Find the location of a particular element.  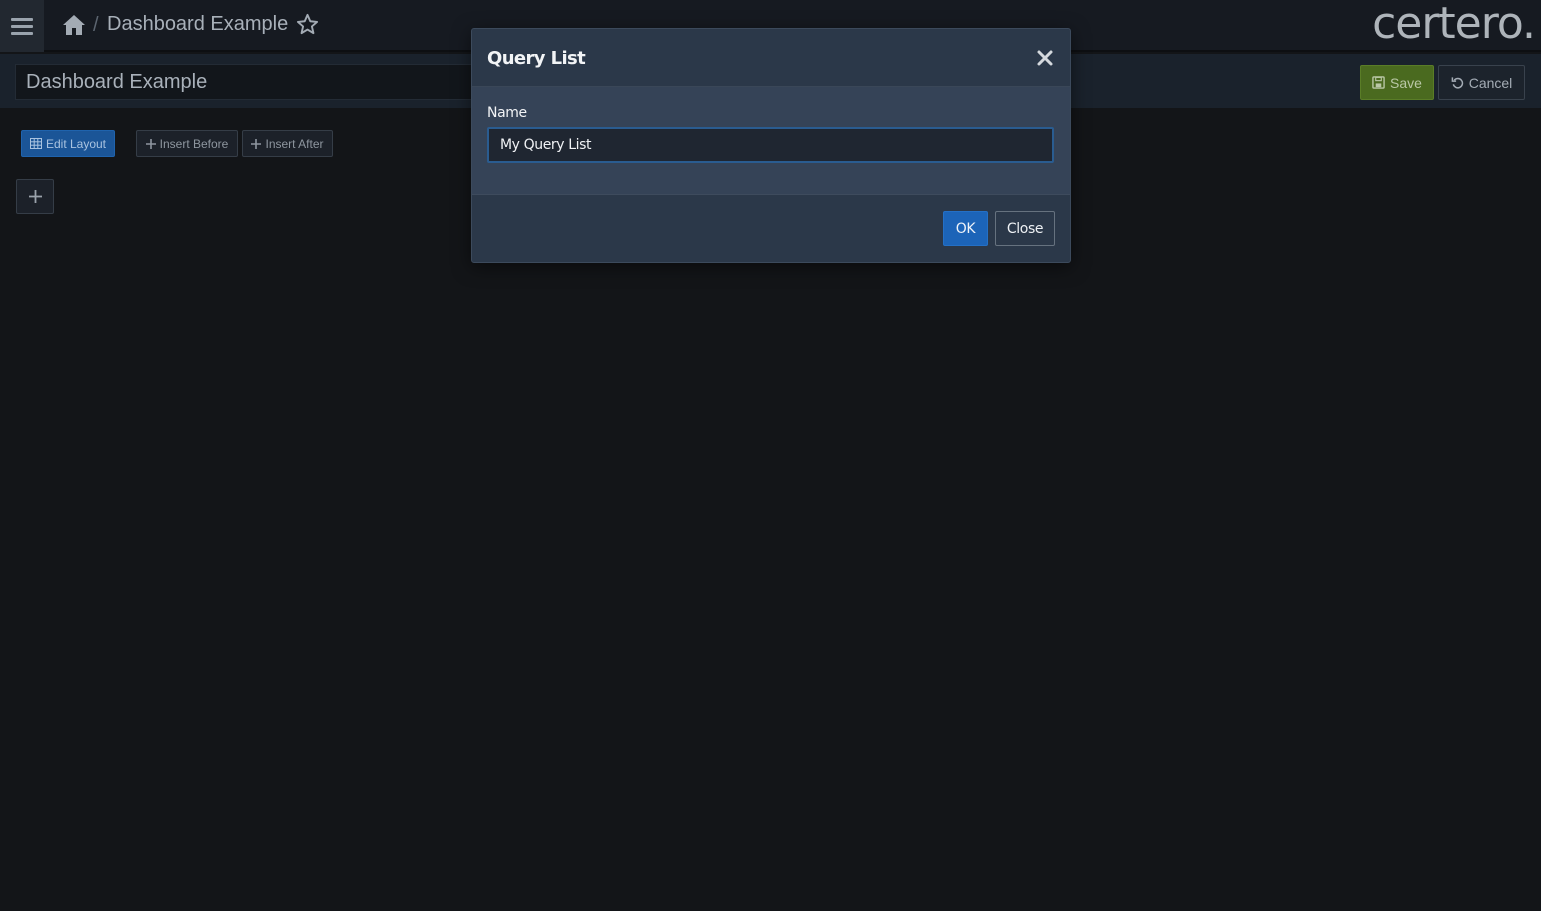

close-button: Close is located at coordinates (1025, 228).